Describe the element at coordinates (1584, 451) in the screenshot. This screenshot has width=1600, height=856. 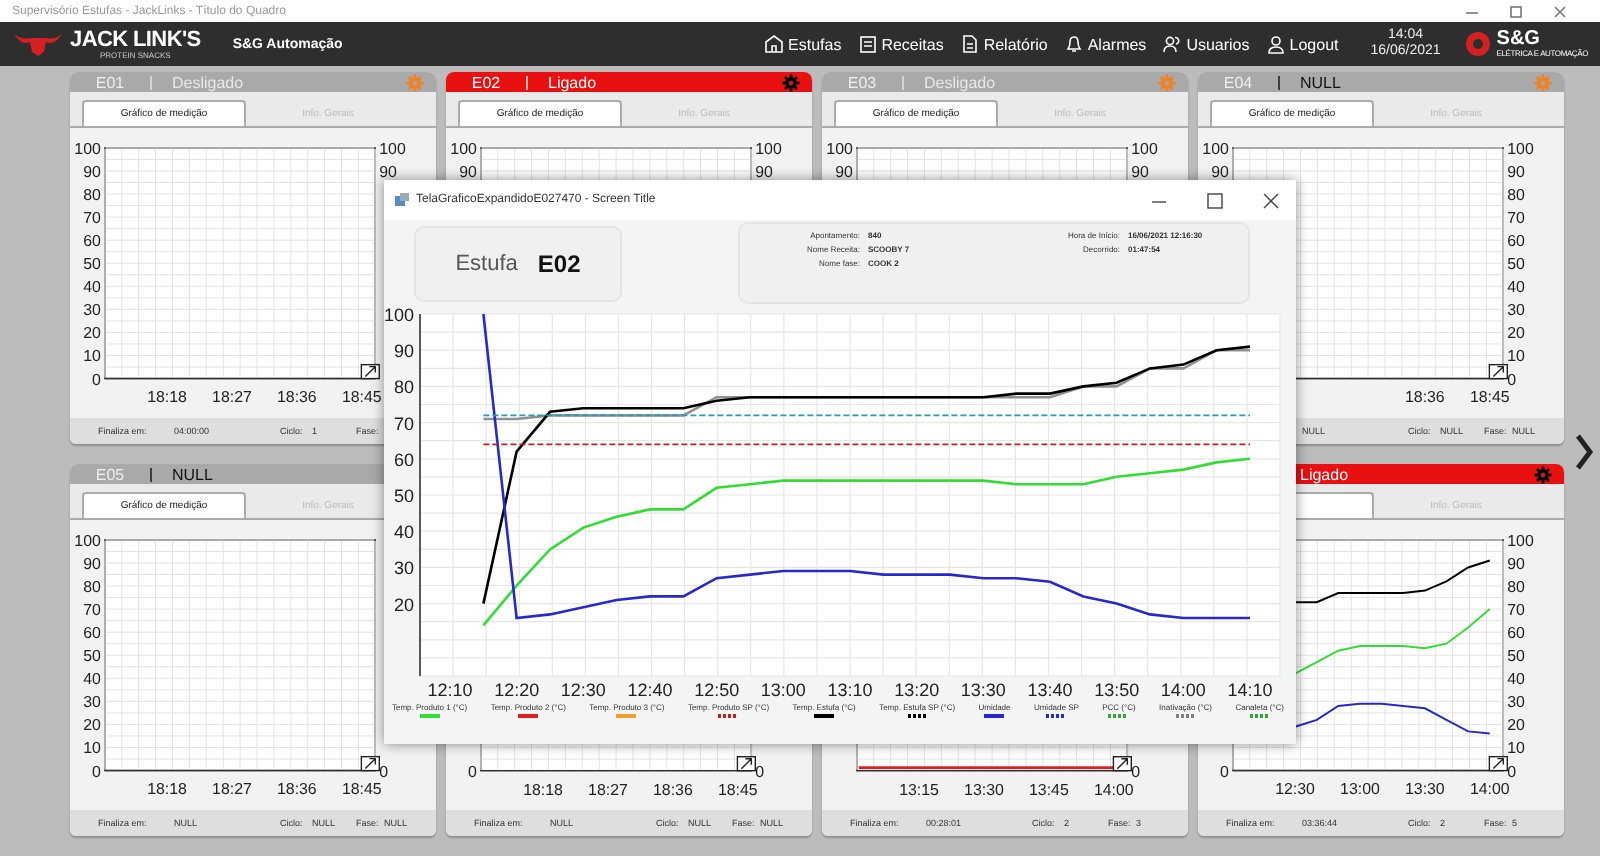
I see `chevron-right-icon` at that location.